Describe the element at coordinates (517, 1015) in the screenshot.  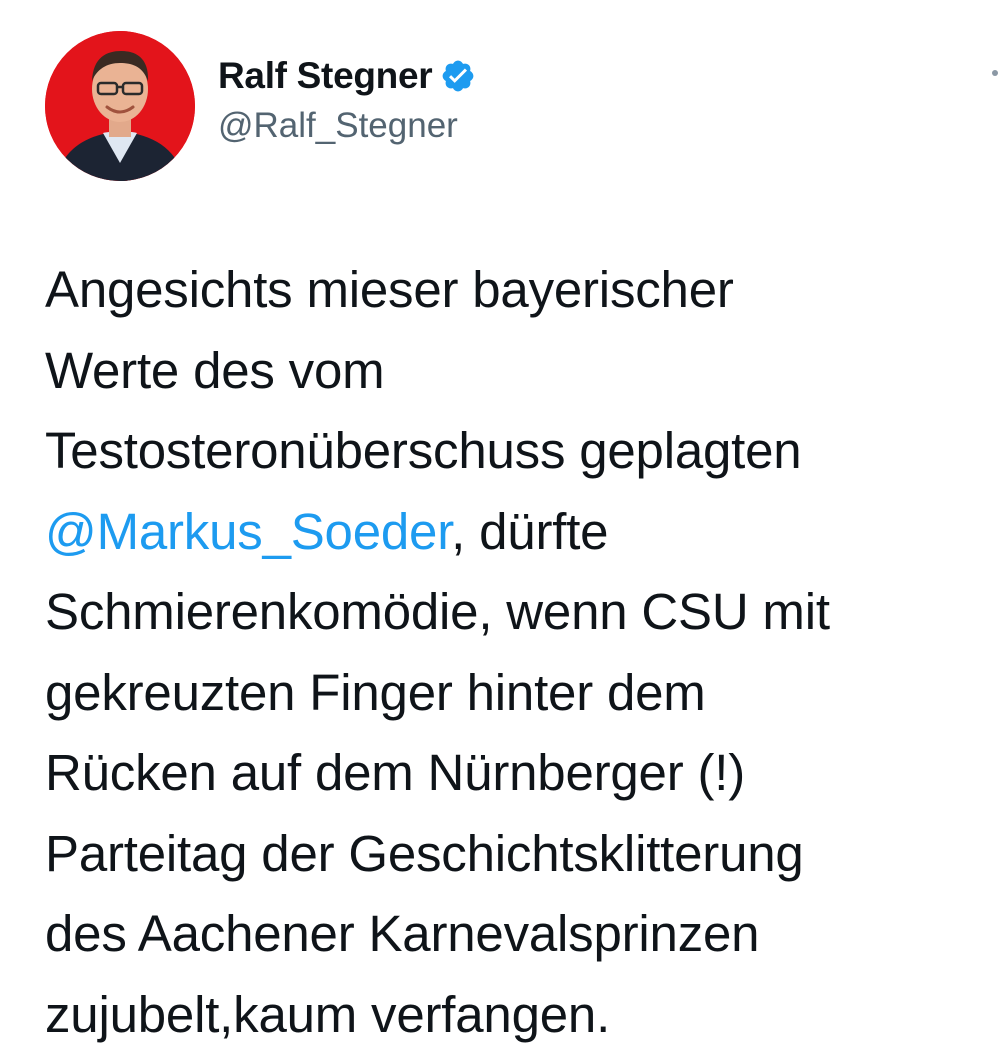
I see `tweet-text-line: zujubelt,kaum verfangen.` at that location.